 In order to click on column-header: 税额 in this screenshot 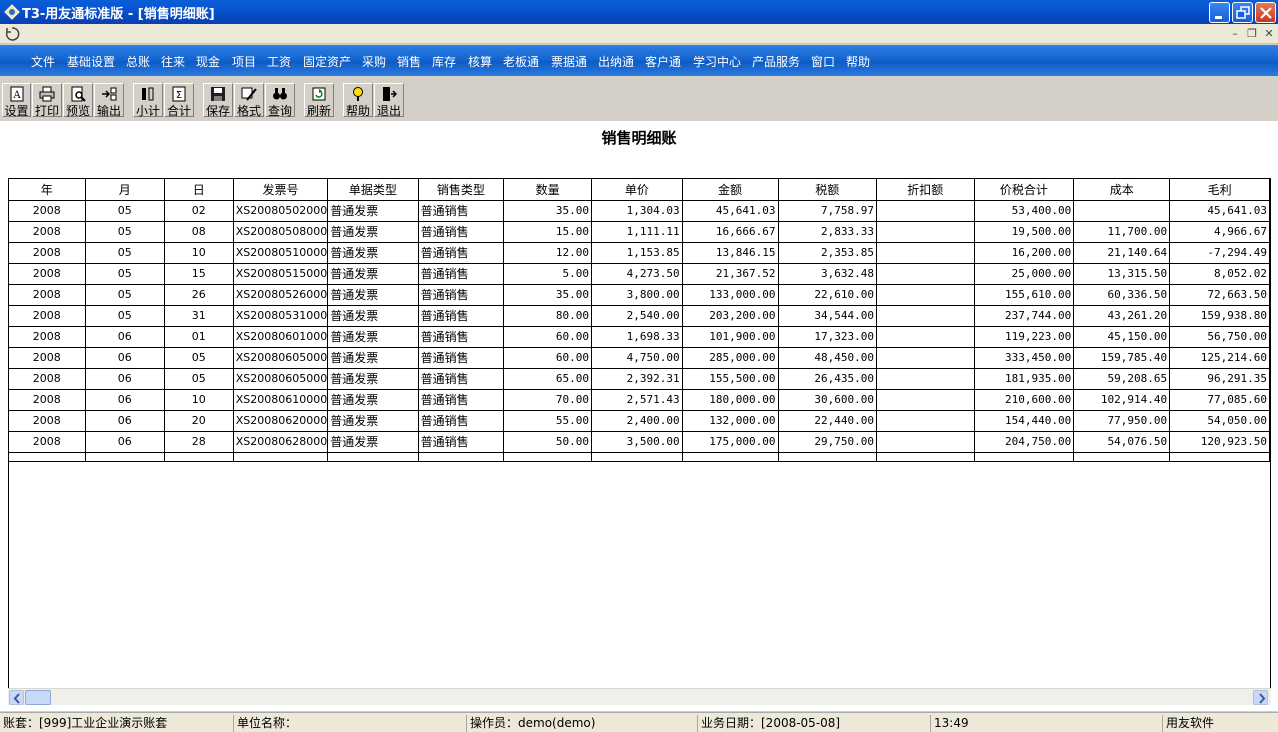, I will do `click(828, 190)`.